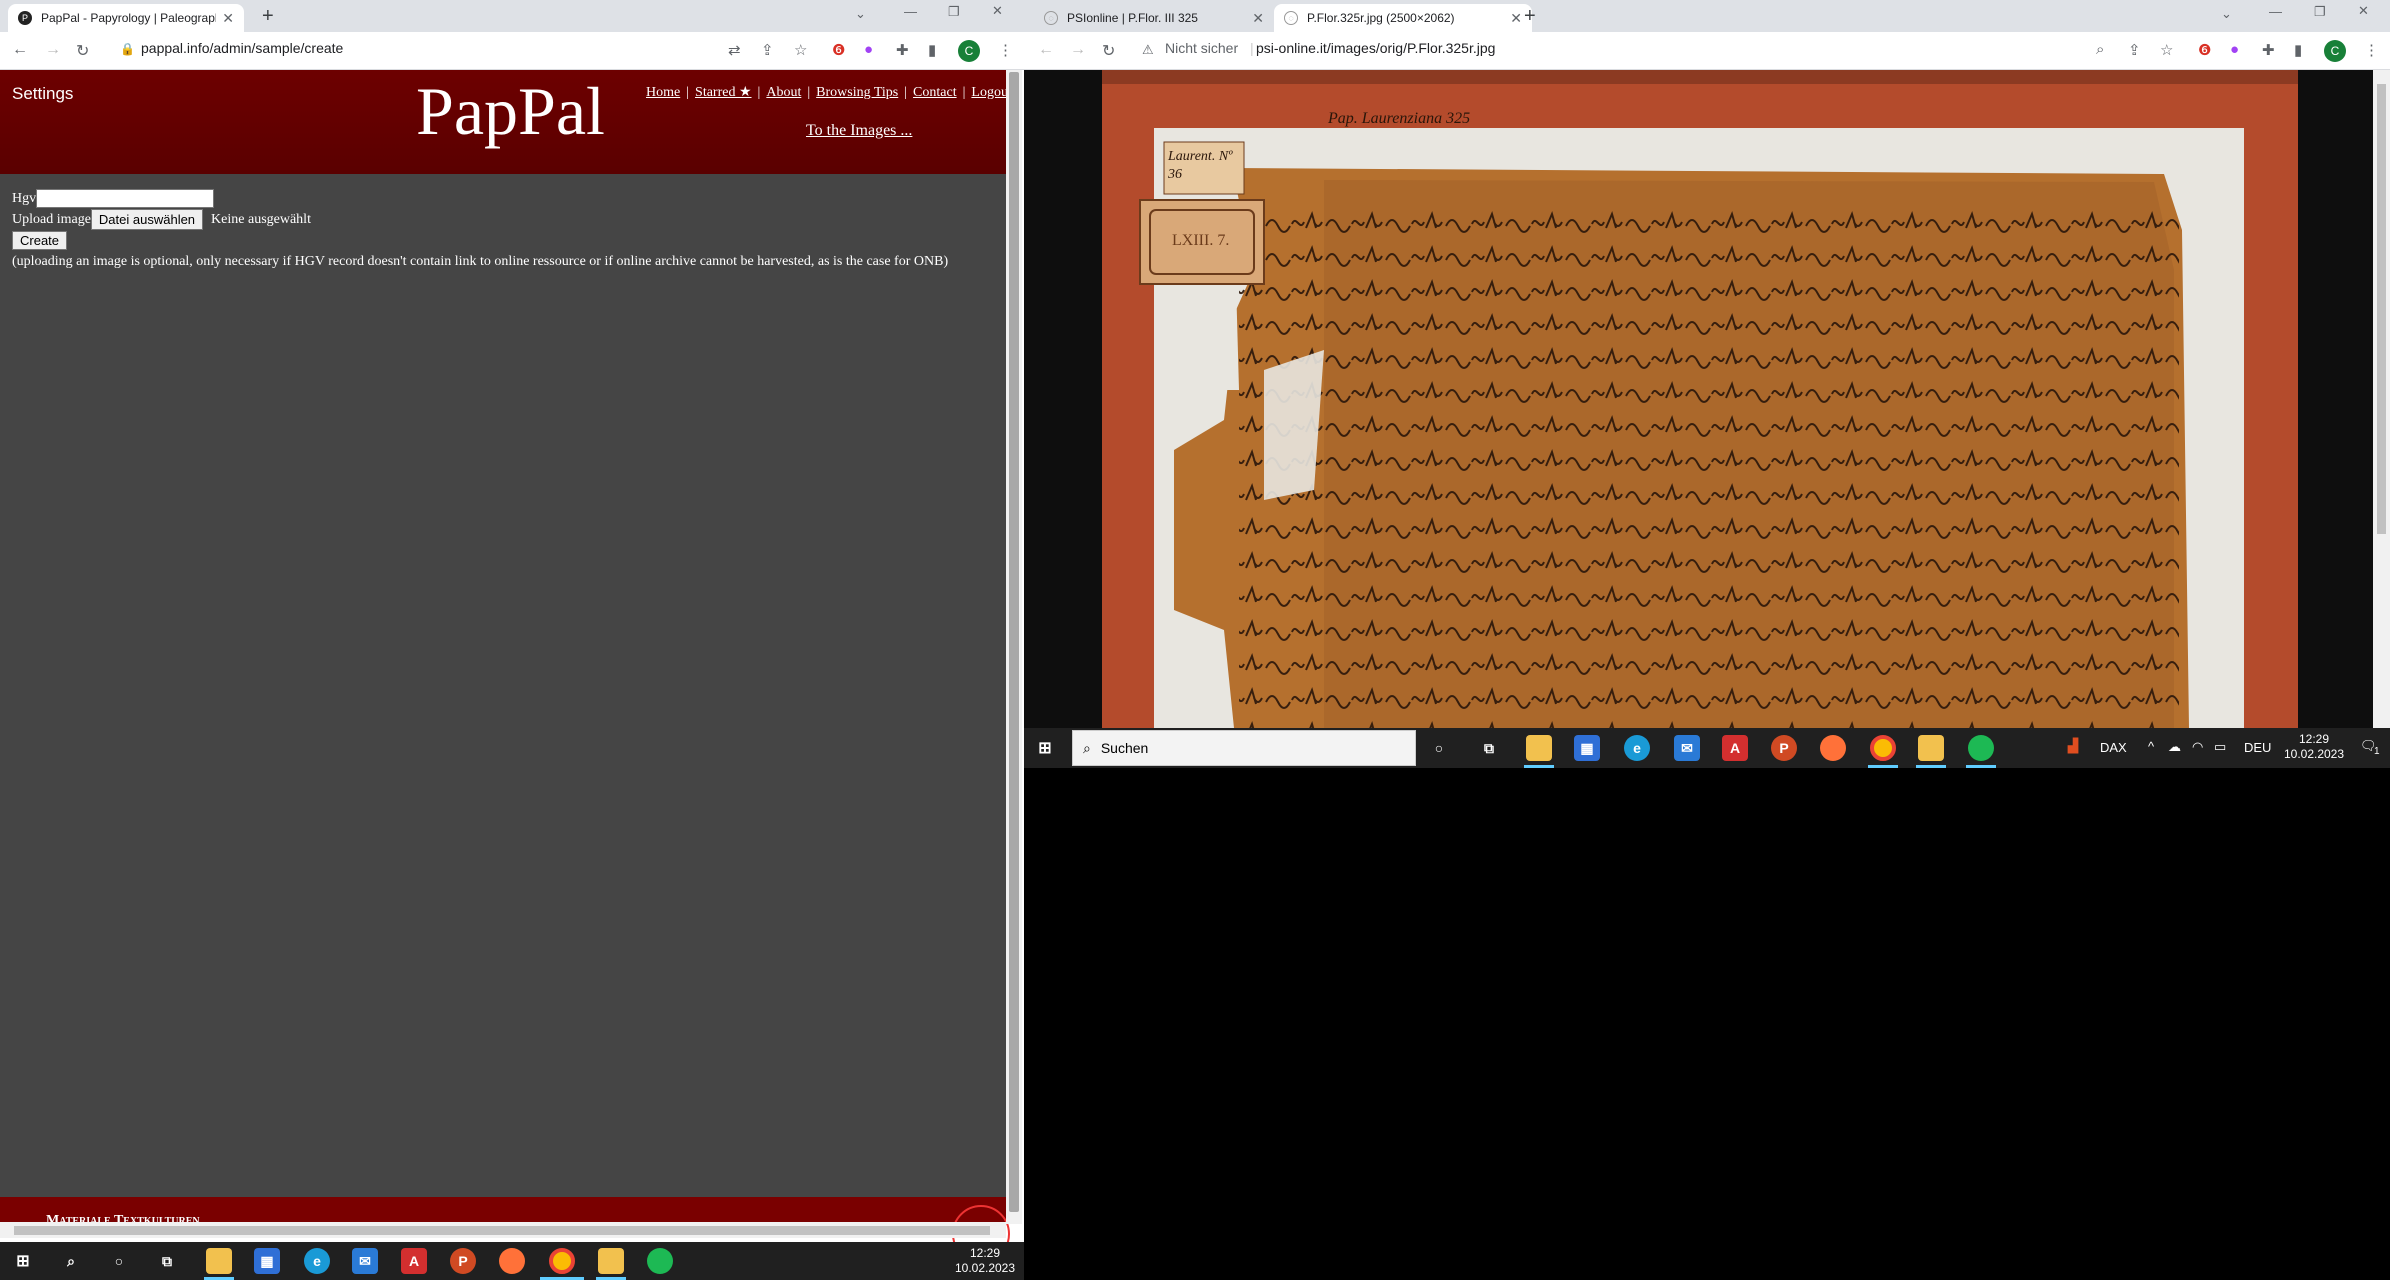  I want to click on create-button: Create, so click(40, 240).